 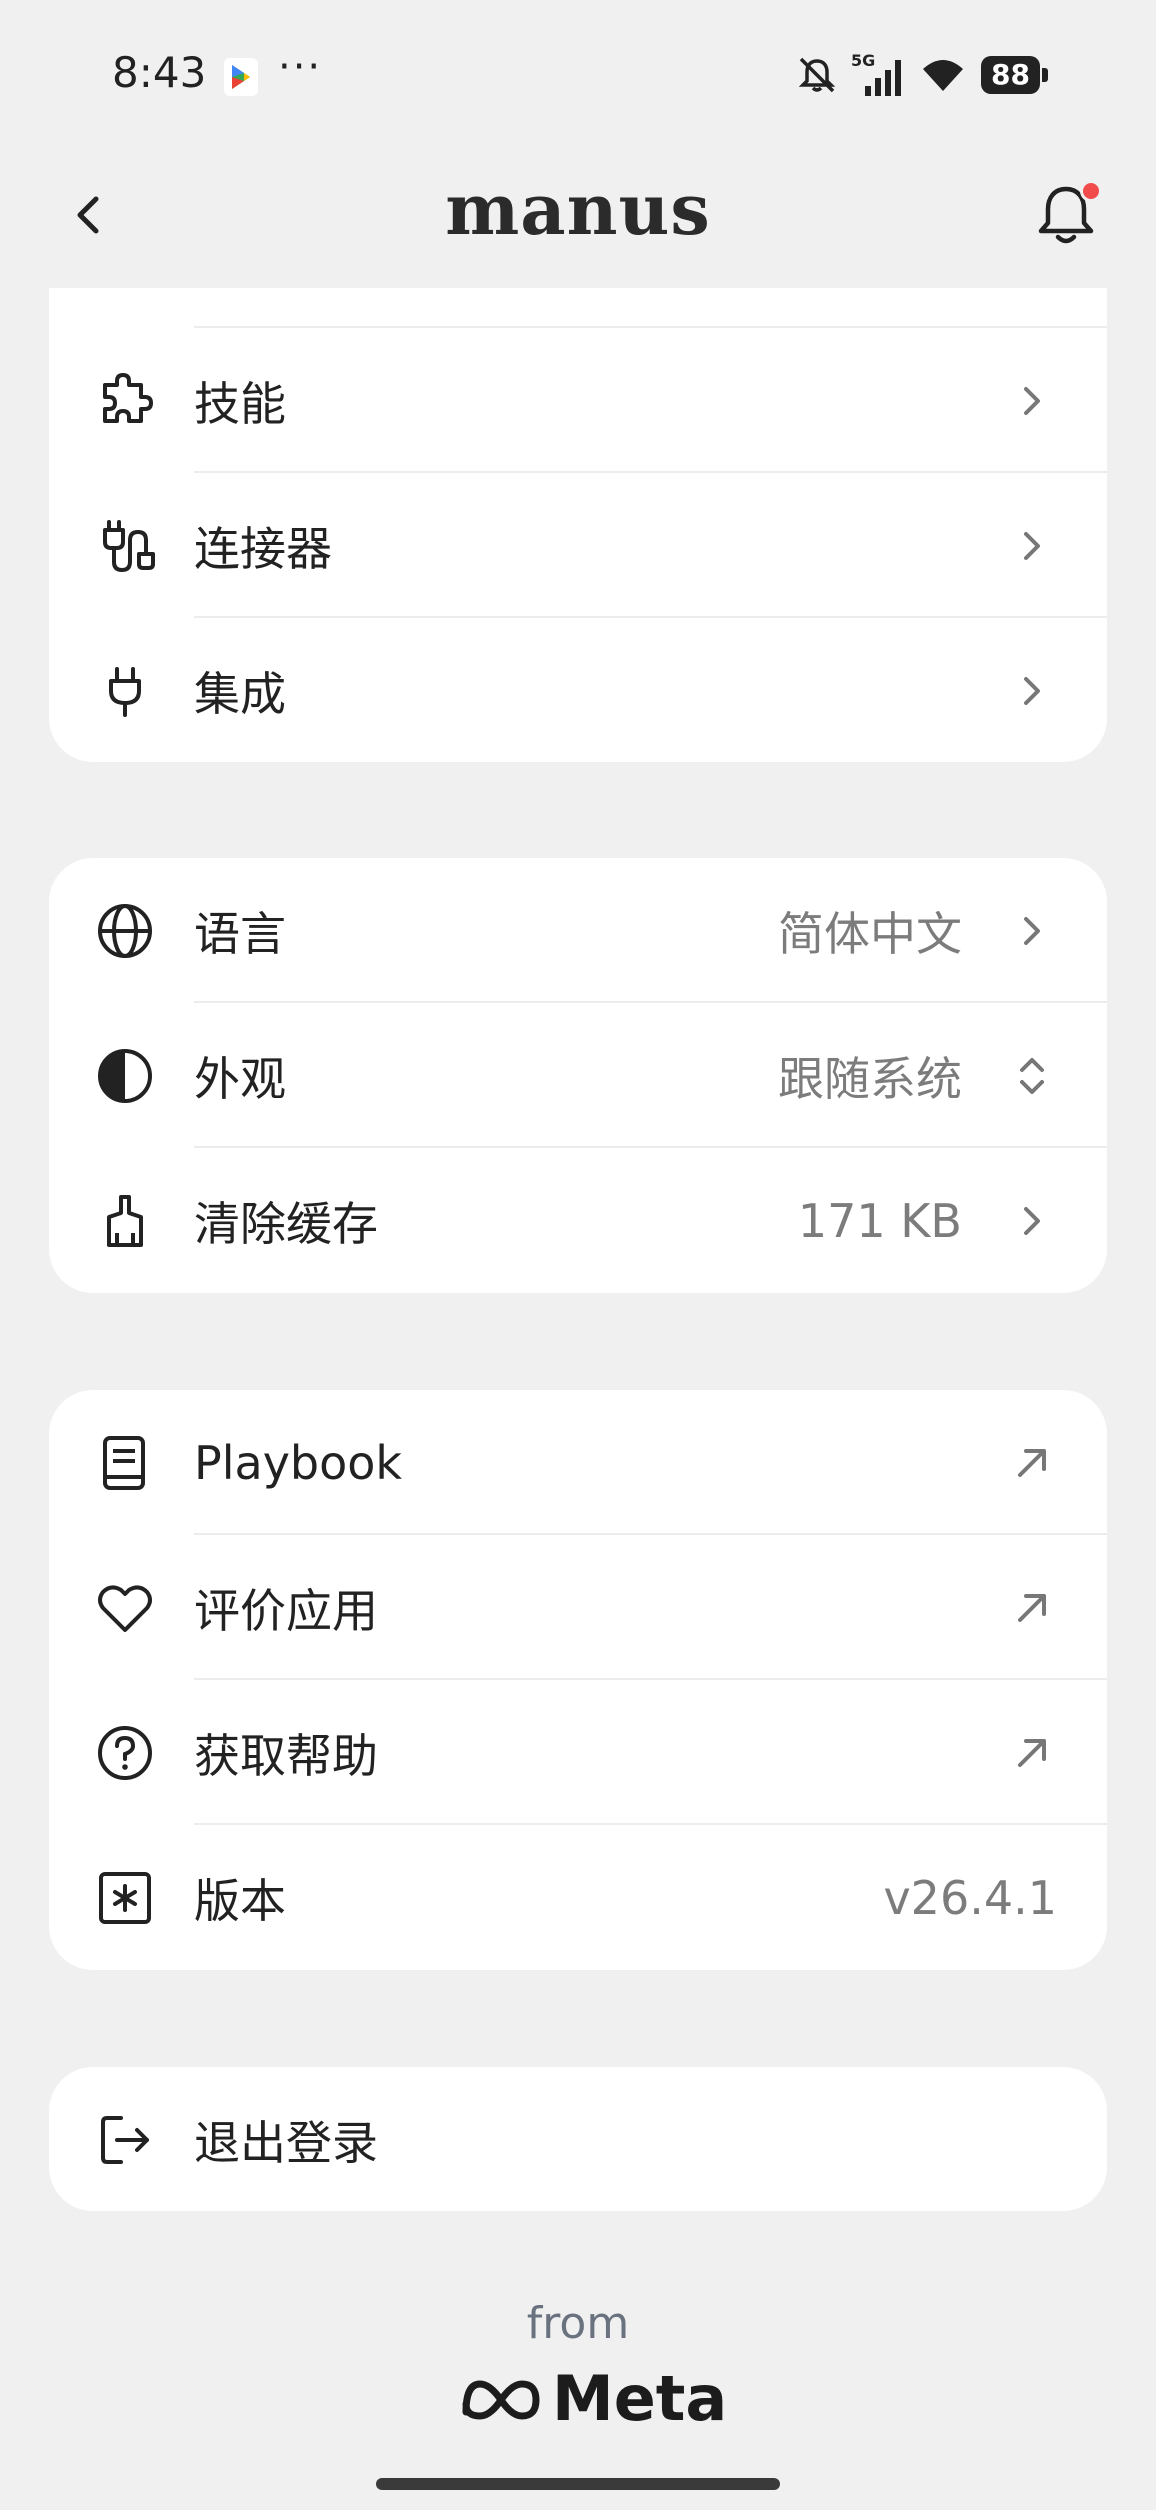 I want to click on meta-brand-text: Meta, so click(x=640, y=2398).